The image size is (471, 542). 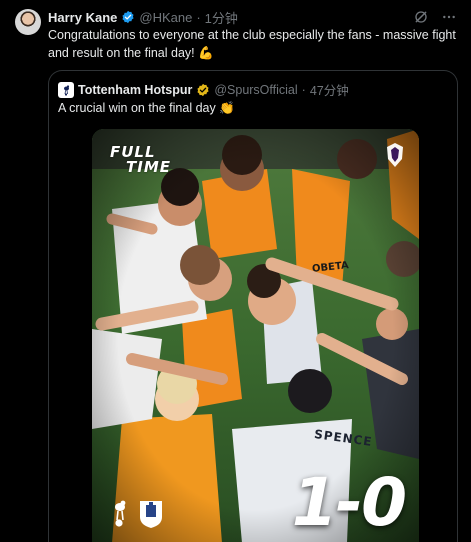 What do you see at coordinates (136, 513) in the screenshot?
I see `club-crests` at bounding box center [136, 513].